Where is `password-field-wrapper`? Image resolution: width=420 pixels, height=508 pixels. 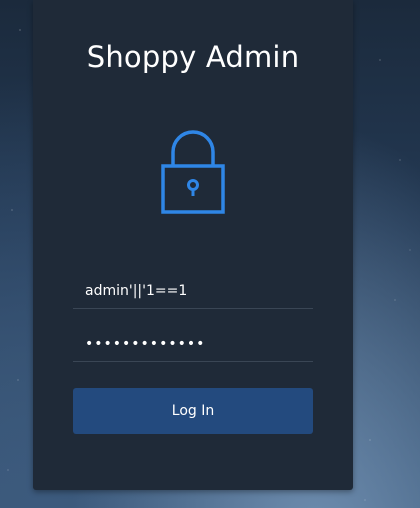 password-field-wrapper is located at coordinates (193, 344).